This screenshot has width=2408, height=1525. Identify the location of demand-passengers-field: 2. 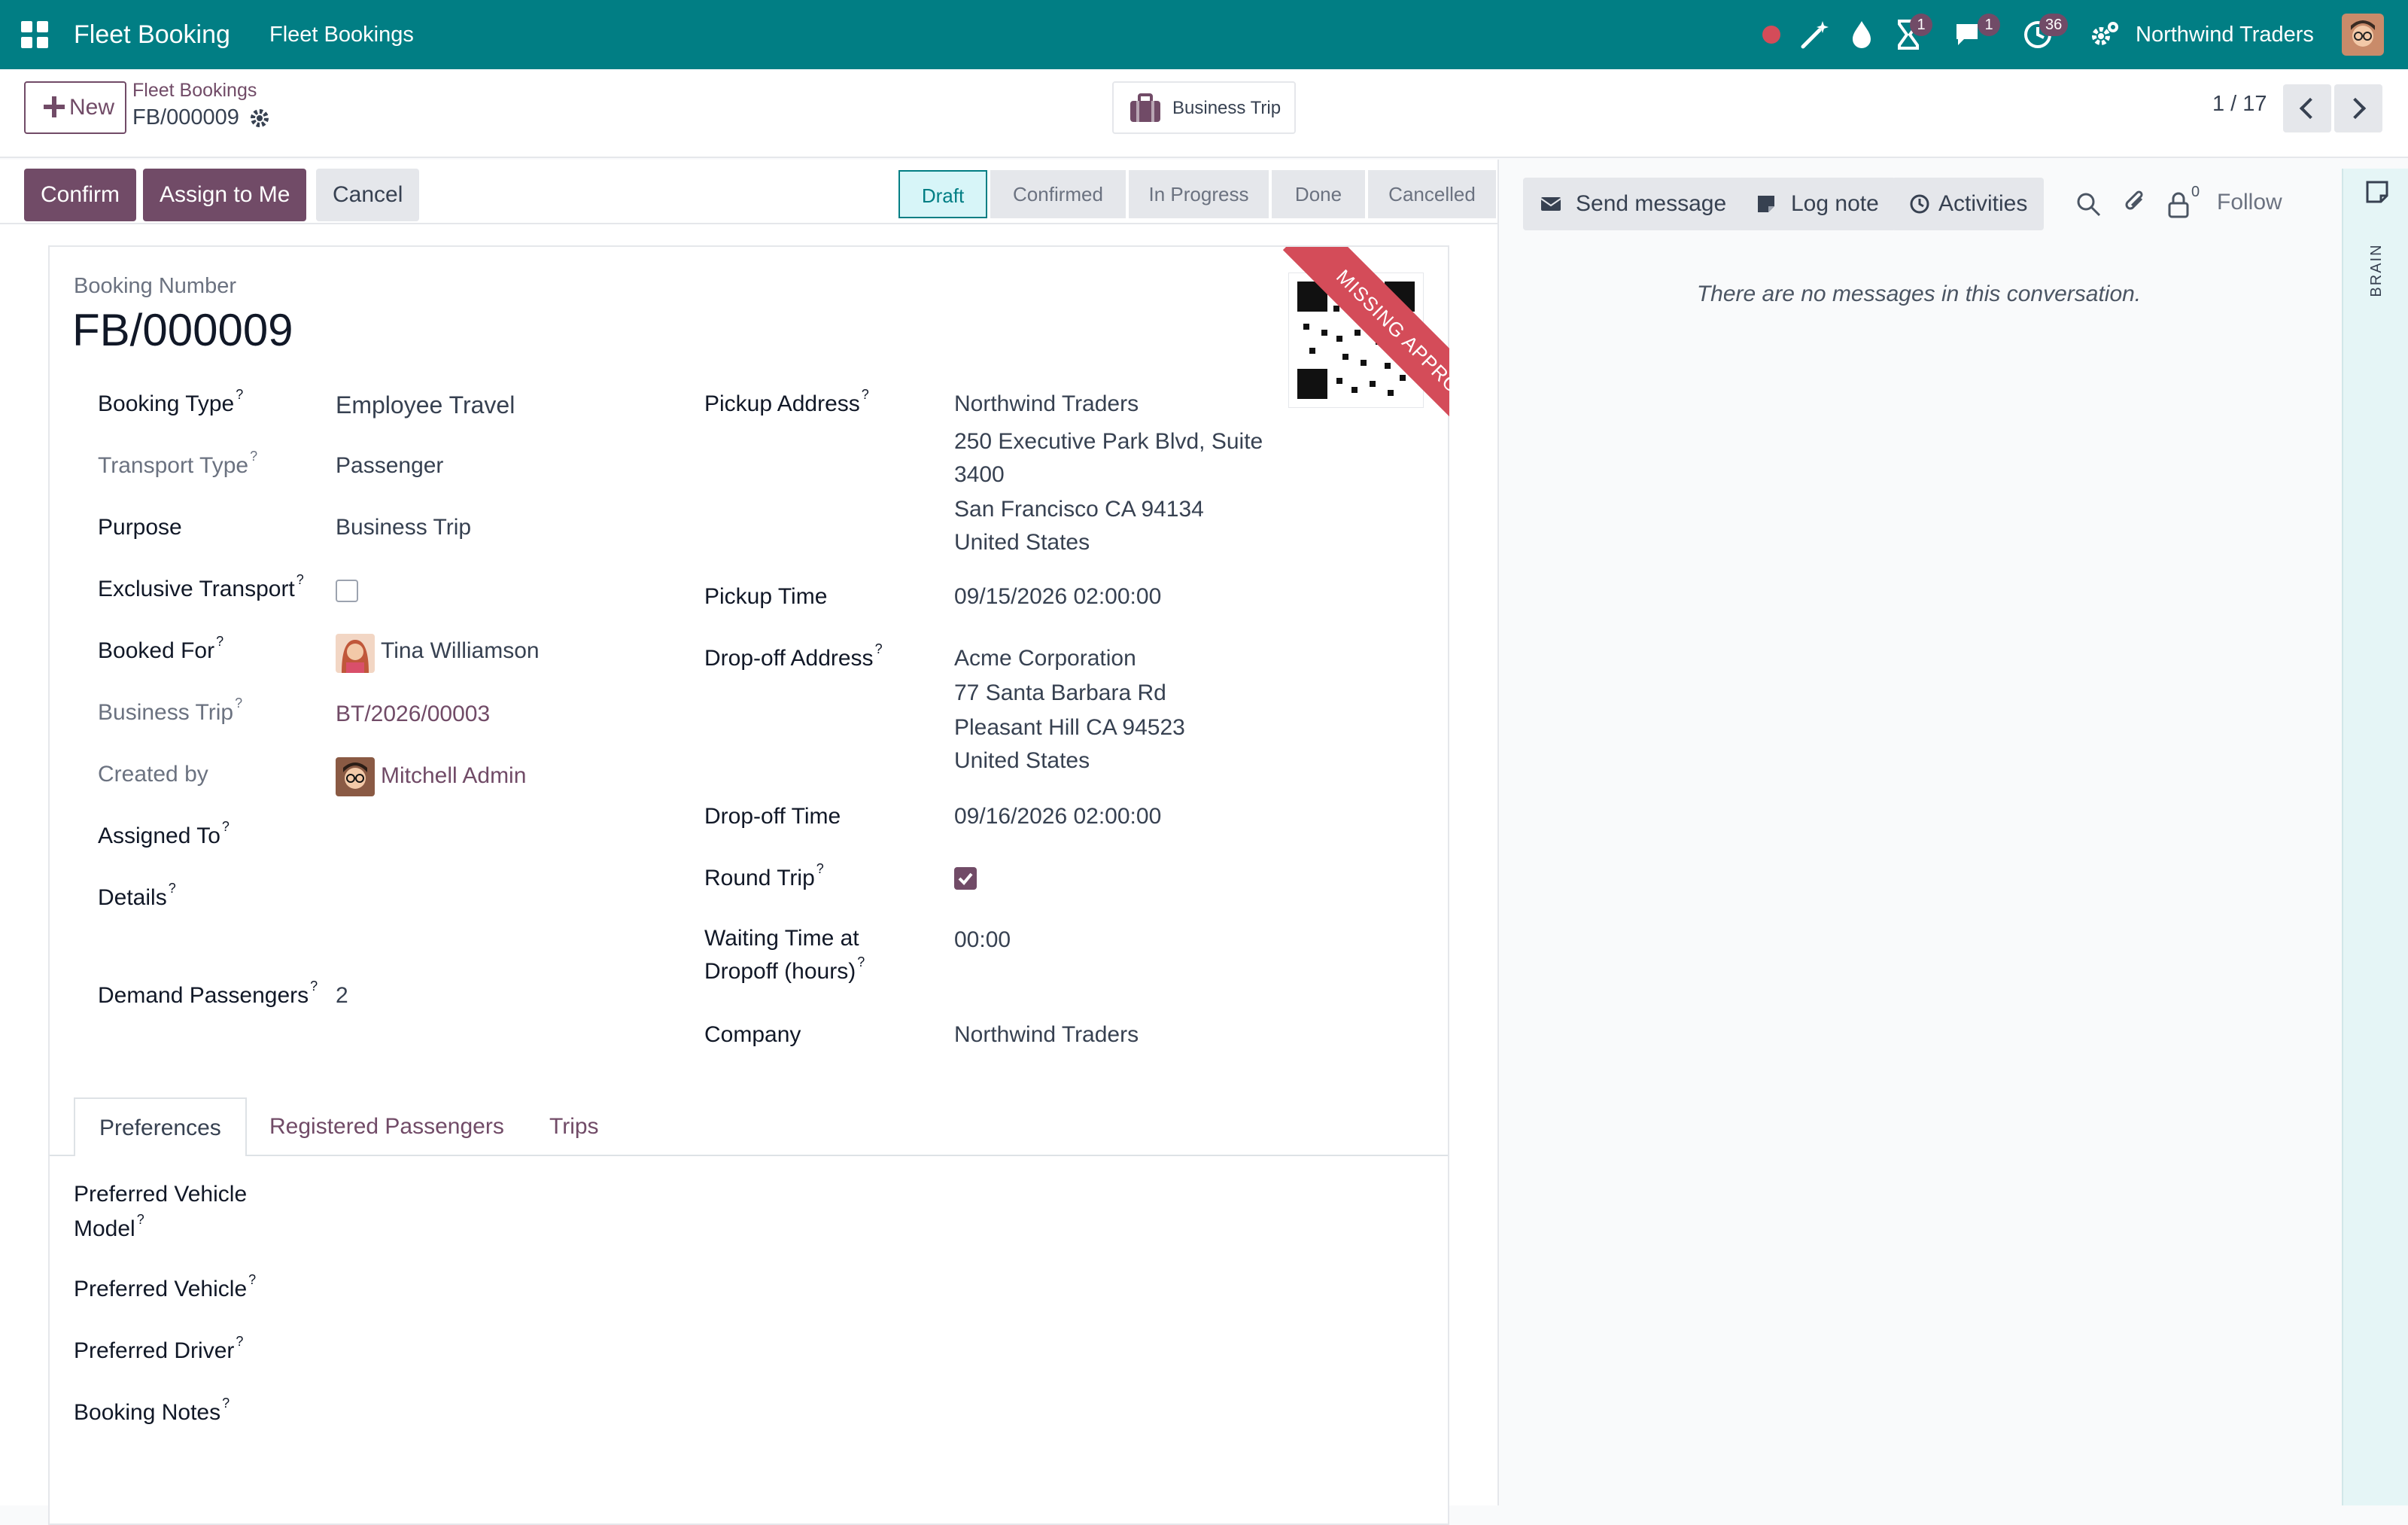
(342, 996).